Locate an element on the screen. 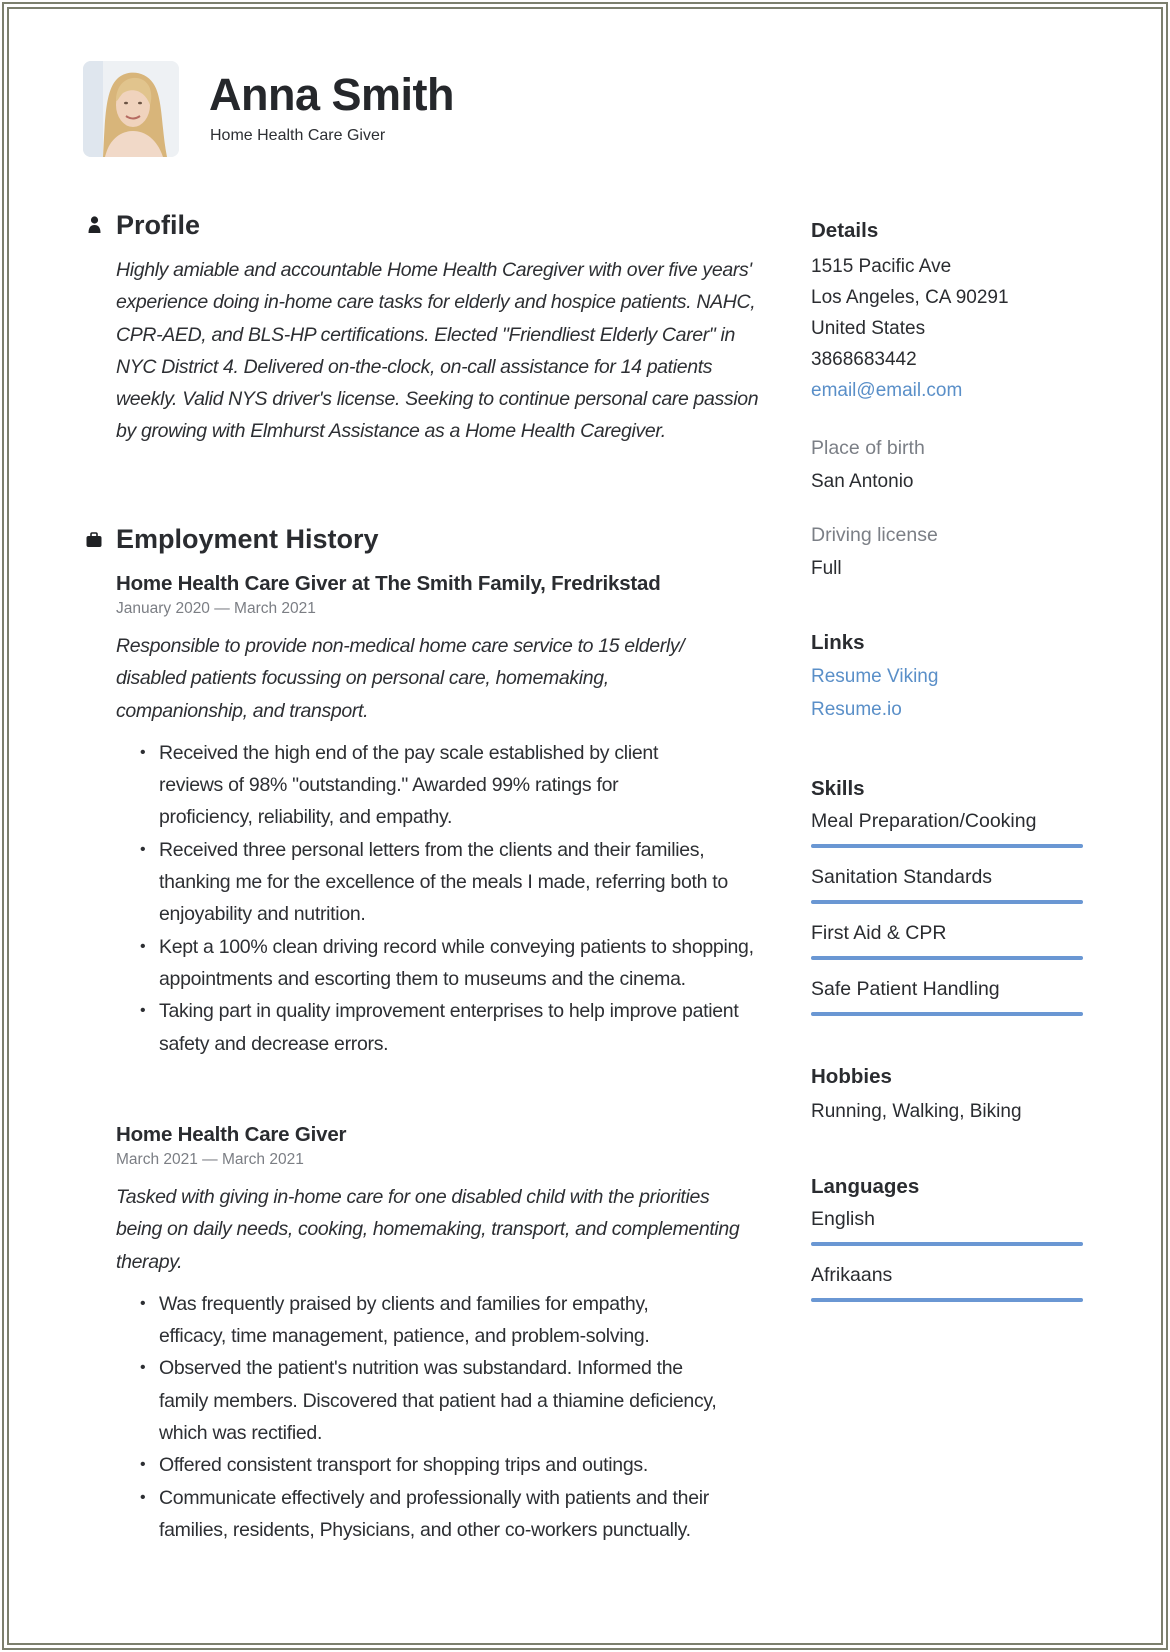 The width and height of the screenshot is (1170, 1652). email-link: email@email.com is located at coordinates (951, 390).